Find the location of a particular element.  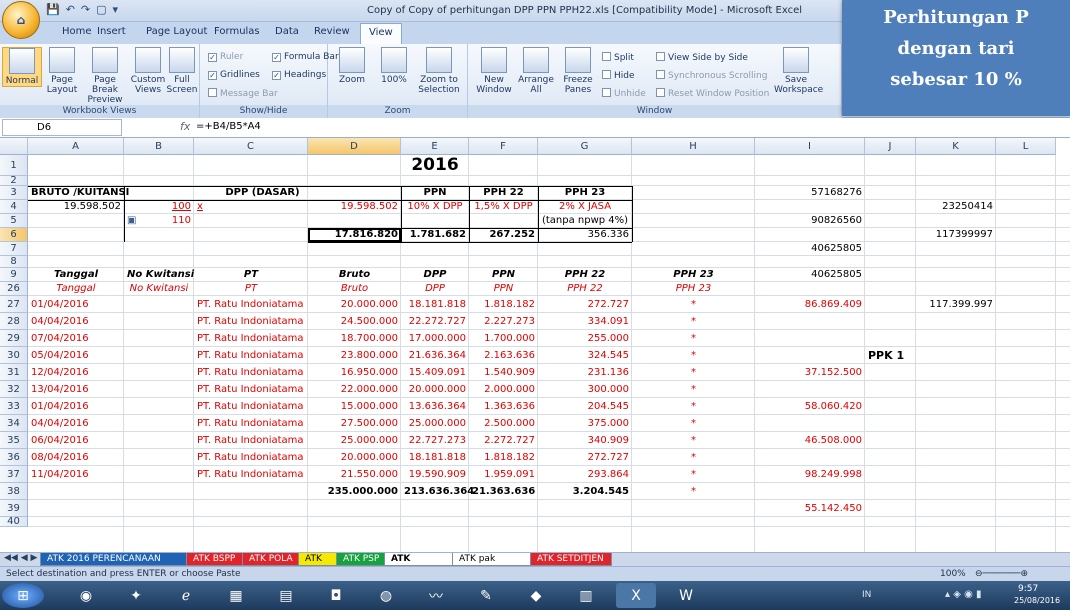

sheet-tab: ATK BSPP is located at coordinates (216, 559).